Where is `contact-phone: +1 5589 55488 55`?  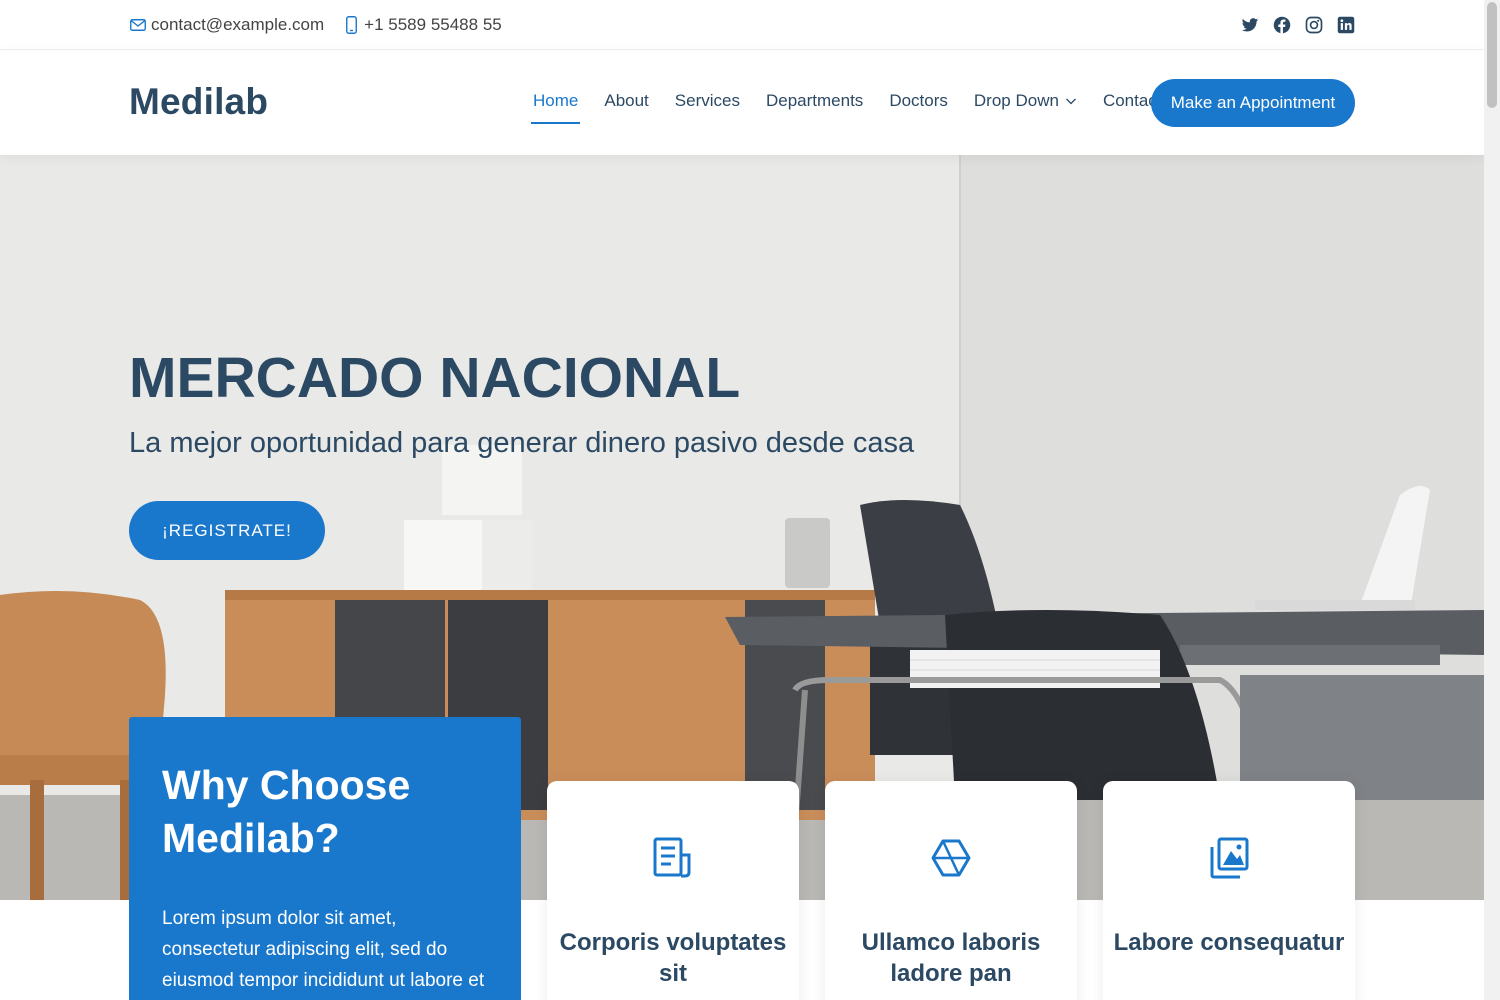
contact-phone: +1 5589 55488 55 is located at coordinates (433, 24).